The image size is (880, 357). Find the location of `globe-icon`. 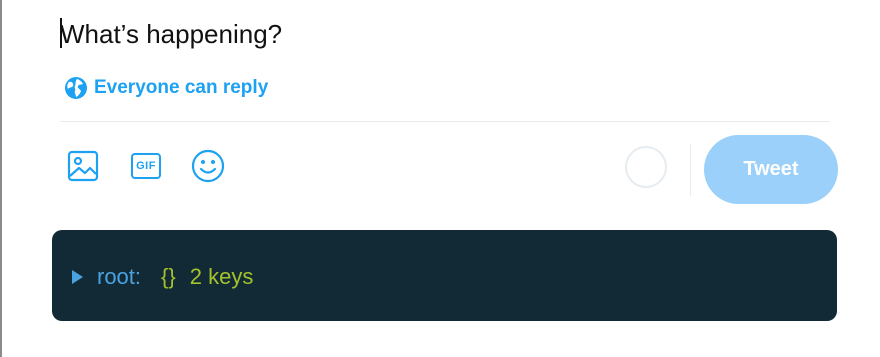

globe-icon is located at coordinates (76, 88).